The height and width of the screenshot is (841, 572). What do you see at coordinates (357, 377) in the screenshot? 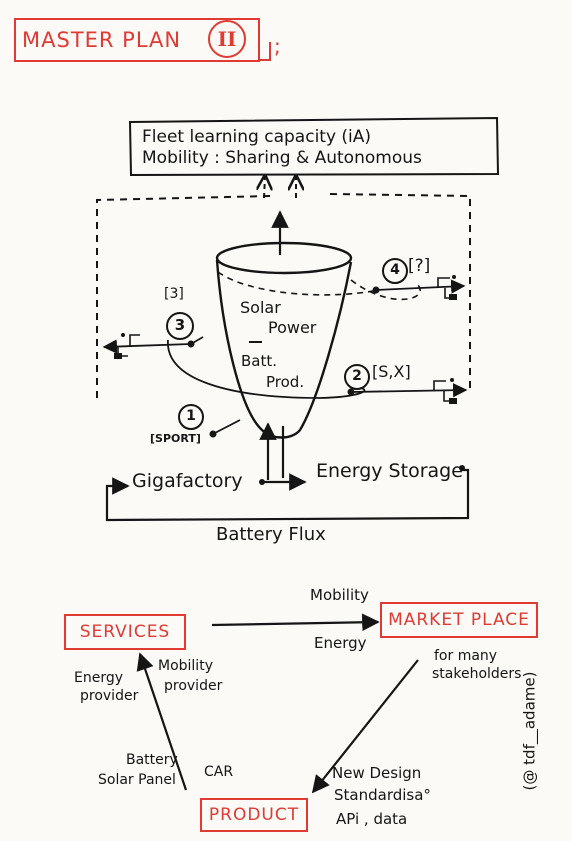
I see `step-2-circle: 2` at bounding box center [357, 377].